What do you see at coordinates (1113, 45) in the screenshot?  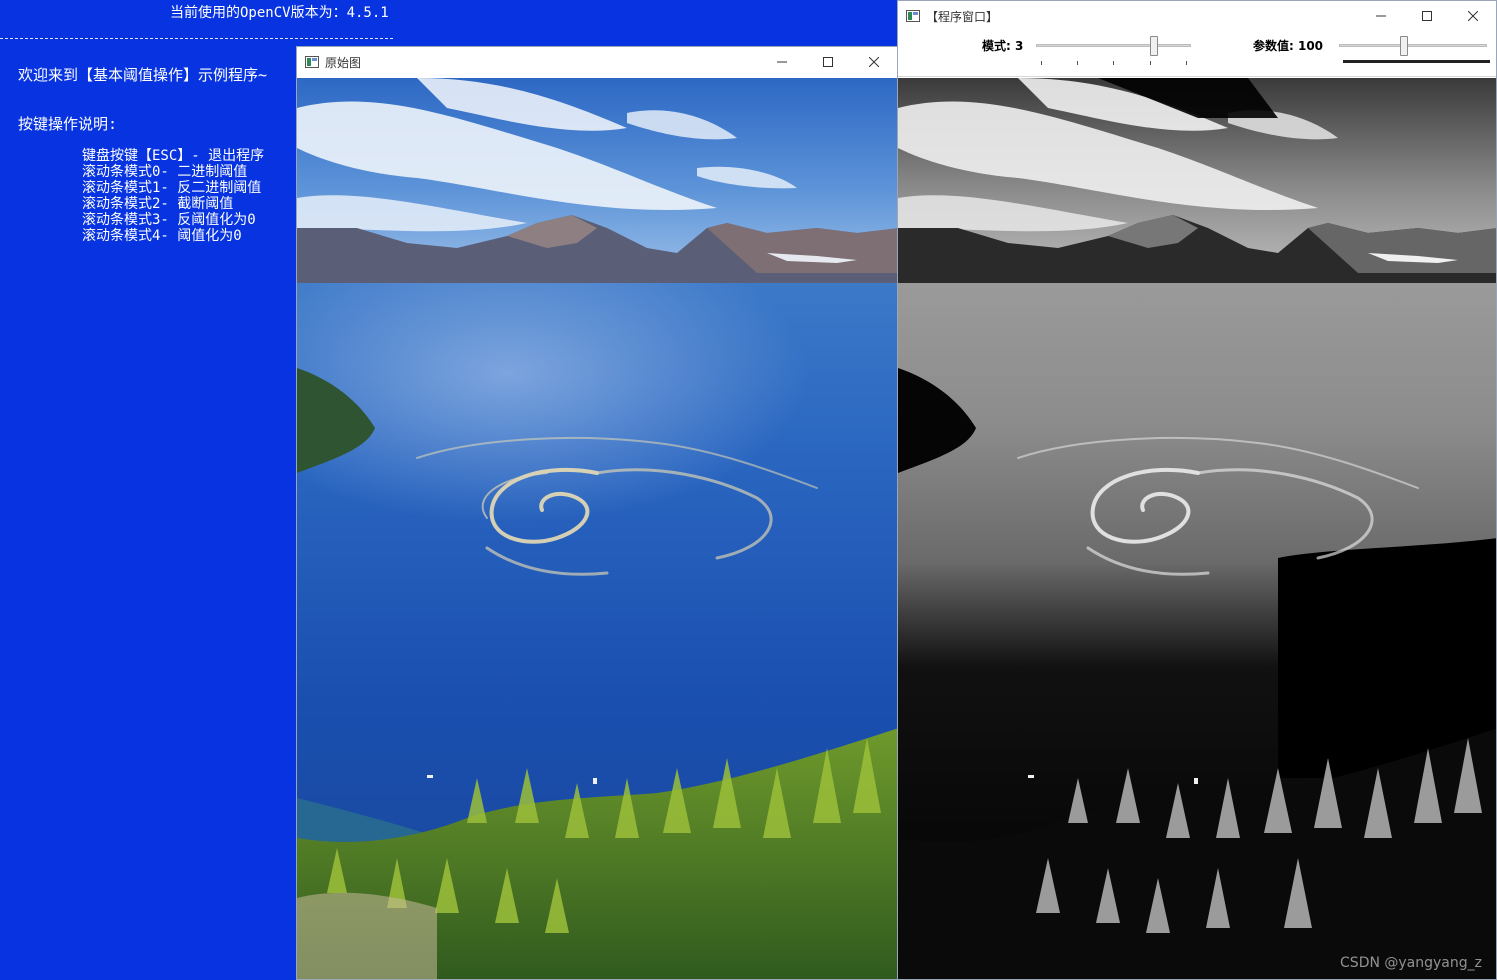 I see `mode-trackbar` at bounding box center [1113, 45].